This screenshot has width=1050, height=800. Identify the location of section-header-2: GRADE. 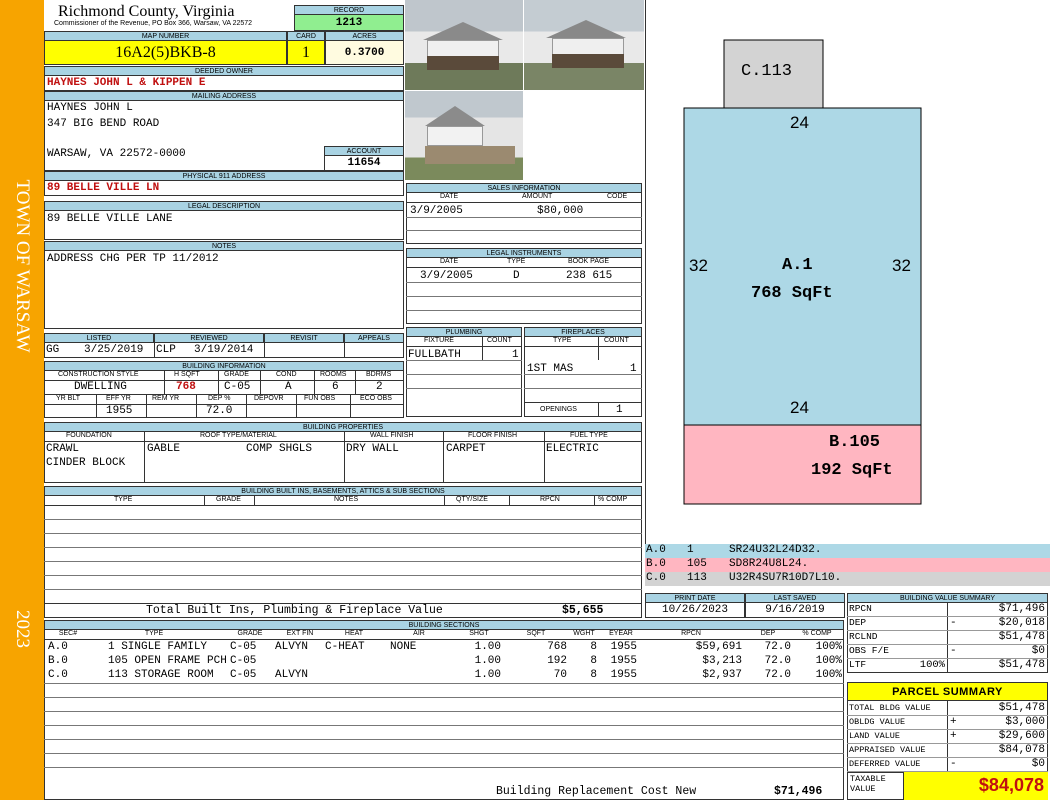
(250, 633).